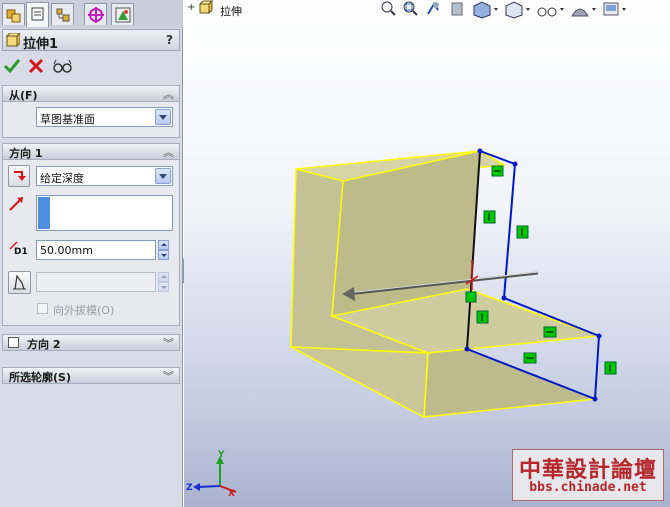  What do you see at coordinates (91, 93) in the screenshot?
I see `from-section-header: 从(F) ︽` at bounding box center [91, 93].